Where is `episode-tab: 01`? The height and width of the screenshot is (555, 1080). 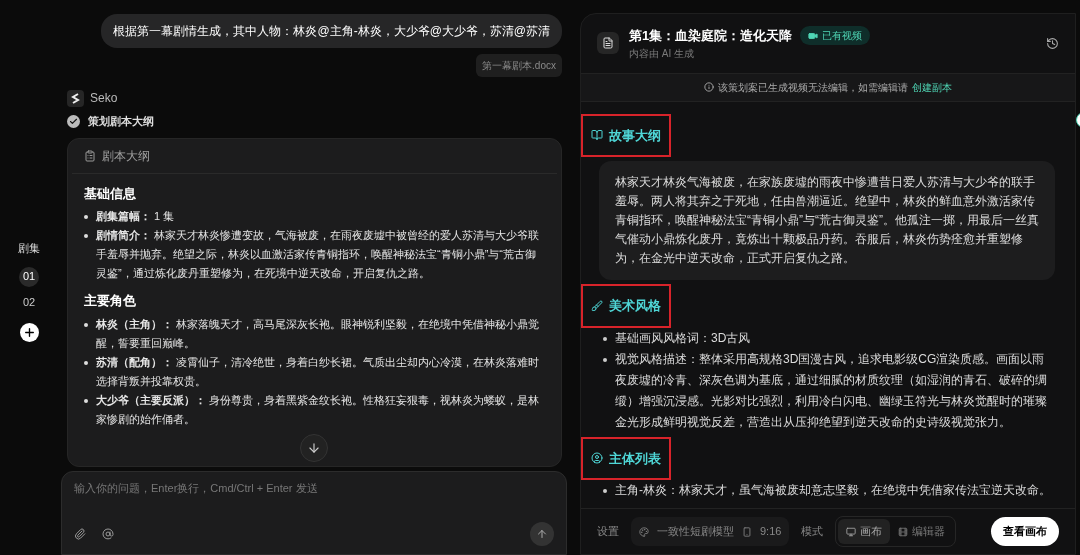
episode-tab: 01 is located at coordinates (29, 276).